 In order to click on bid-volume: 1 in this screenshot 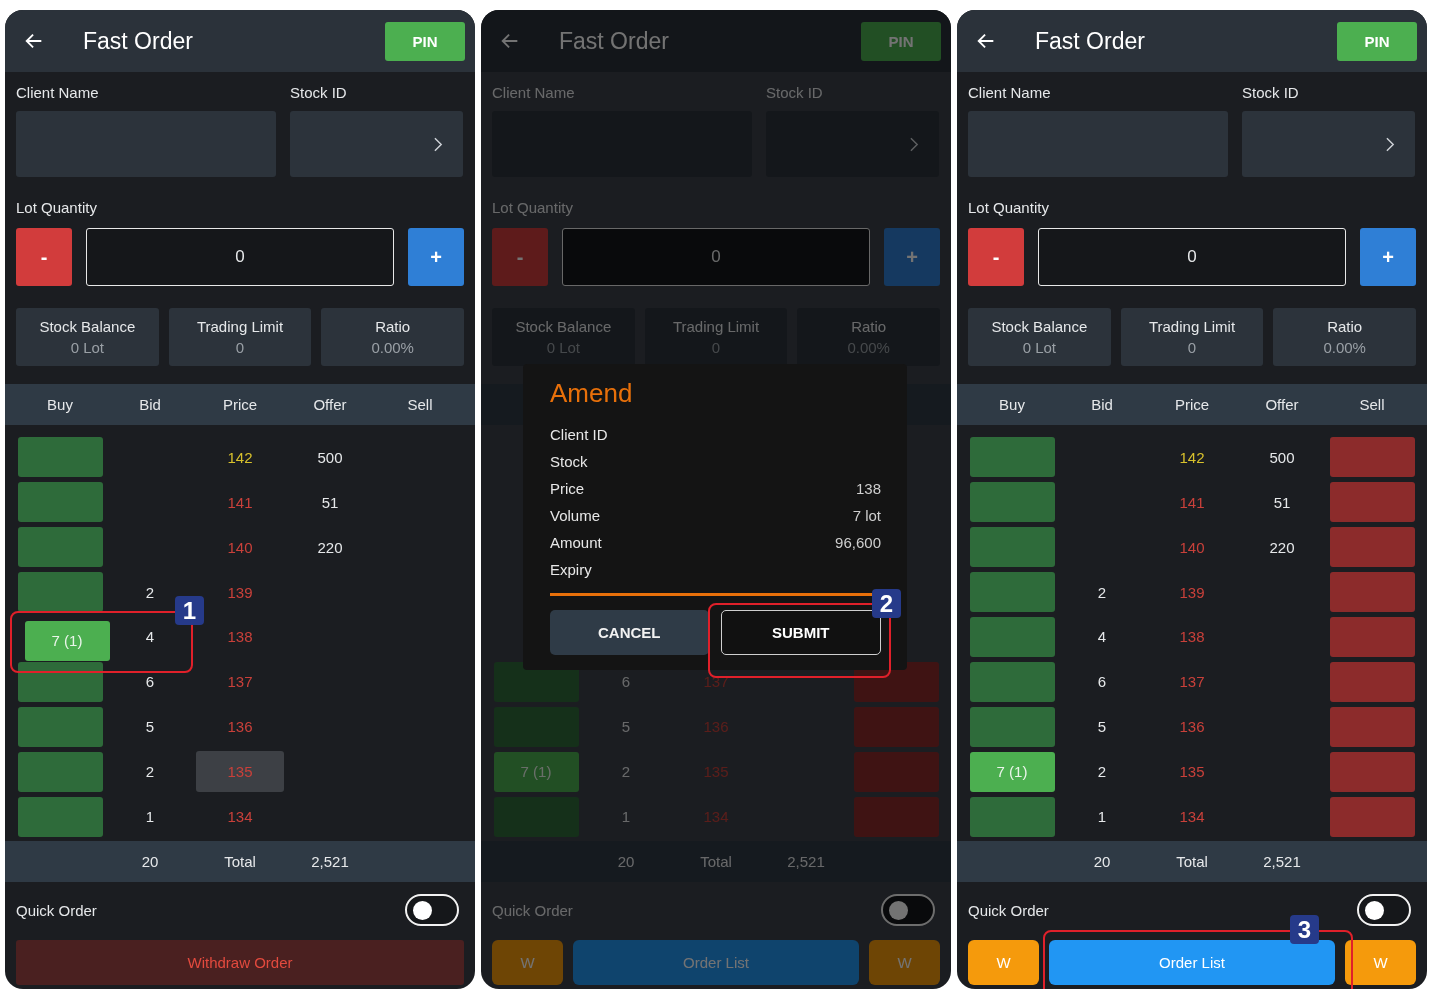, I will do `click(1102, 817)`.